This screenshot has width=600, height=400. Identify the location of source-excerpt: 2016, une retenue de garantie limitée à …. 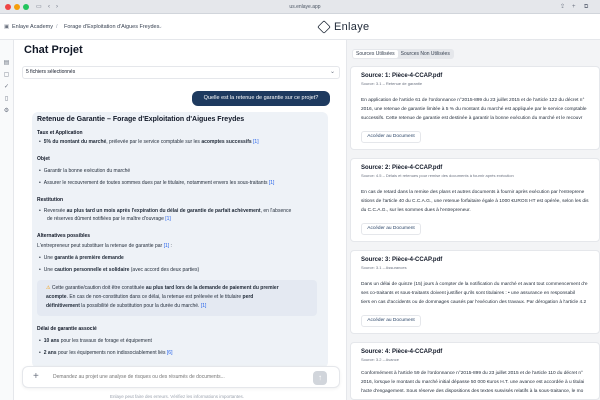
(474, 109).